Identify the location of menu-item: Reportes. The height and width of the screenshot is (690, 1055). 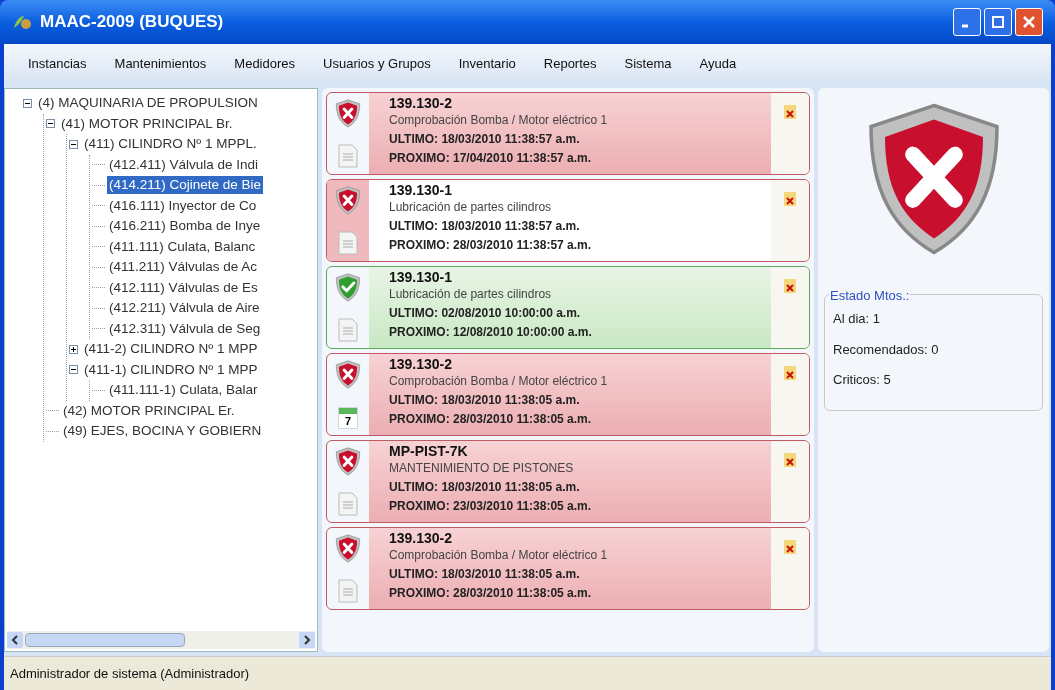
(570, 64).